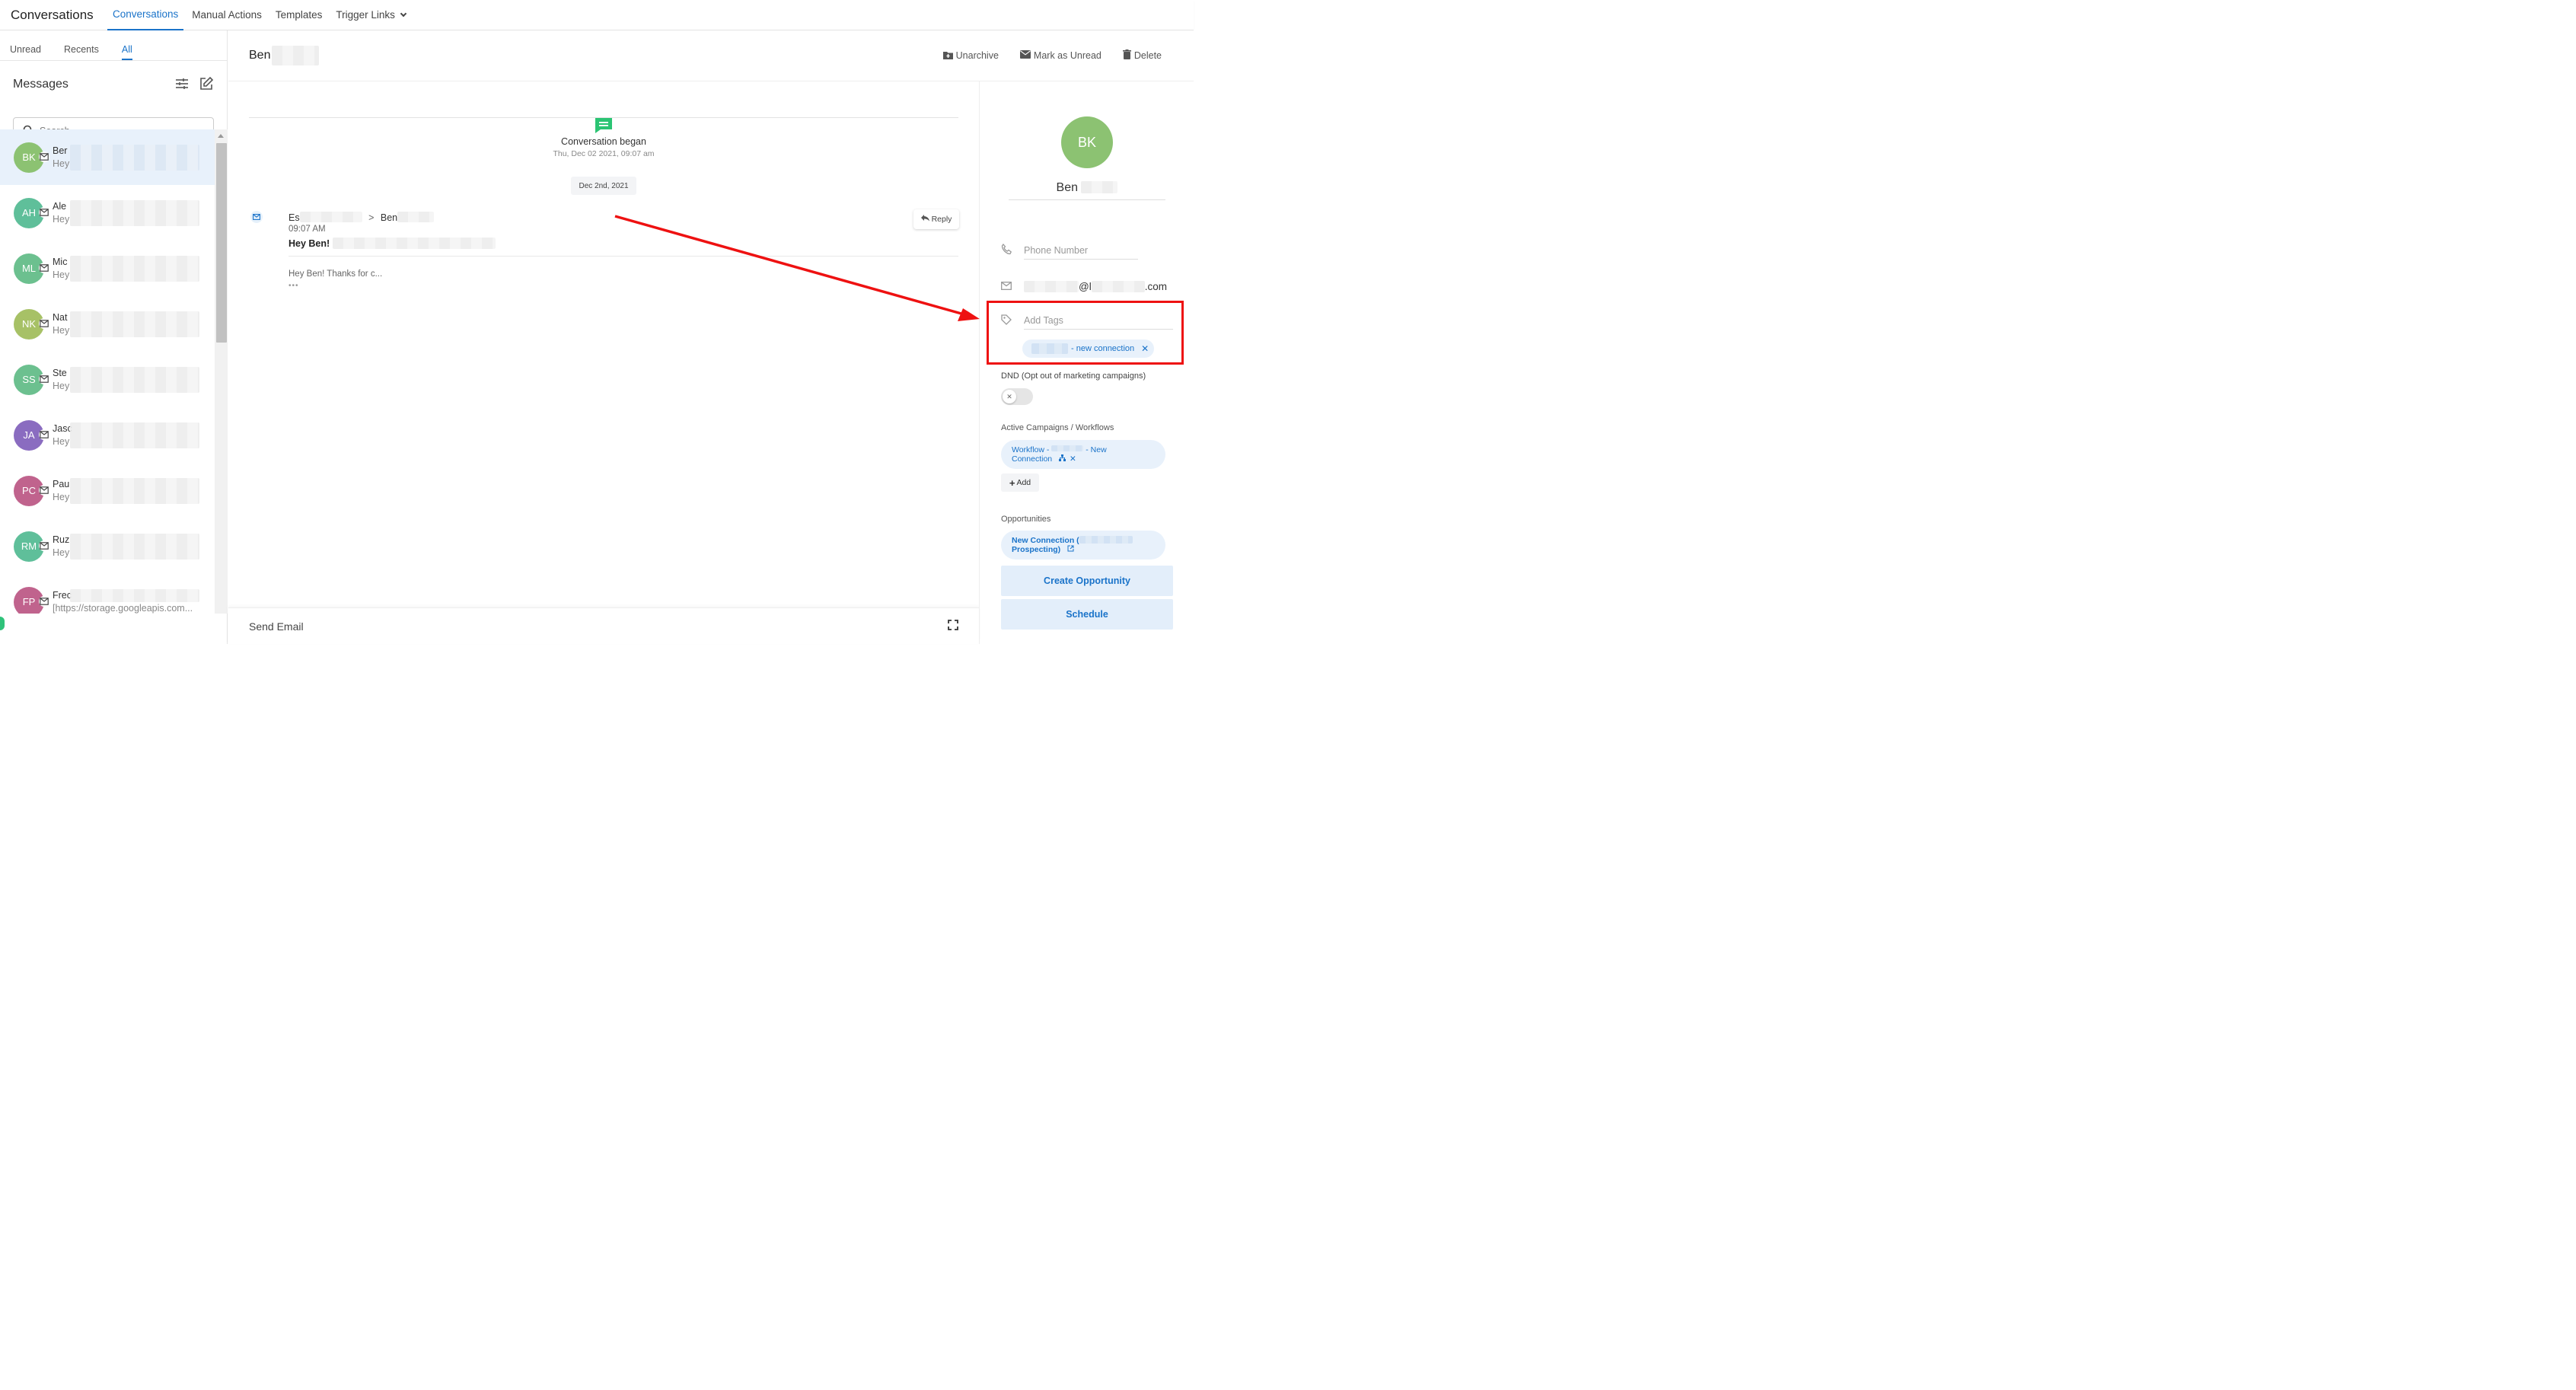  What do you see at coordinates (1073, 459) in the screenshot?
I see `workflow-remove-icon: ✕` at bounding box center [1073, 459].